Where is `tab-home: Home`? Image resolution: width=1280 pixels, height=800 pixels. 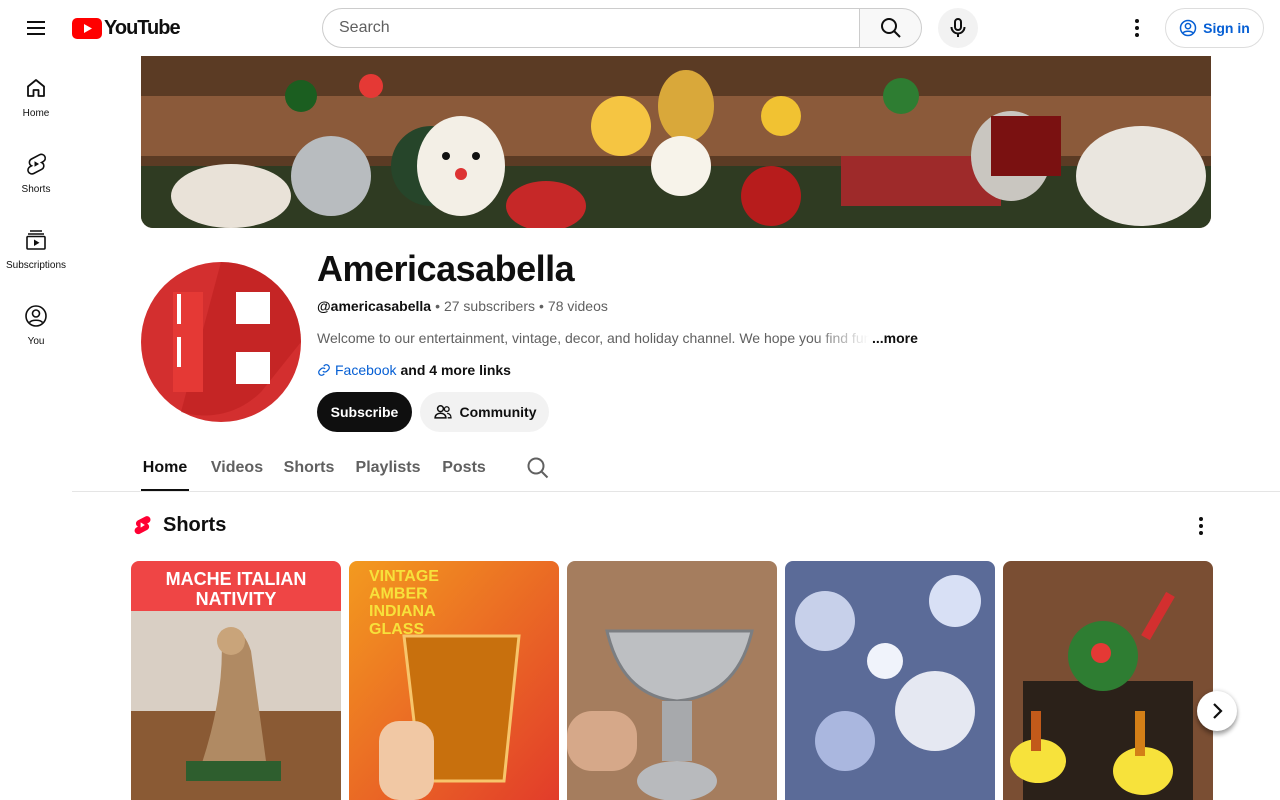
tab-home: Home is located at coordinates (165, 467).